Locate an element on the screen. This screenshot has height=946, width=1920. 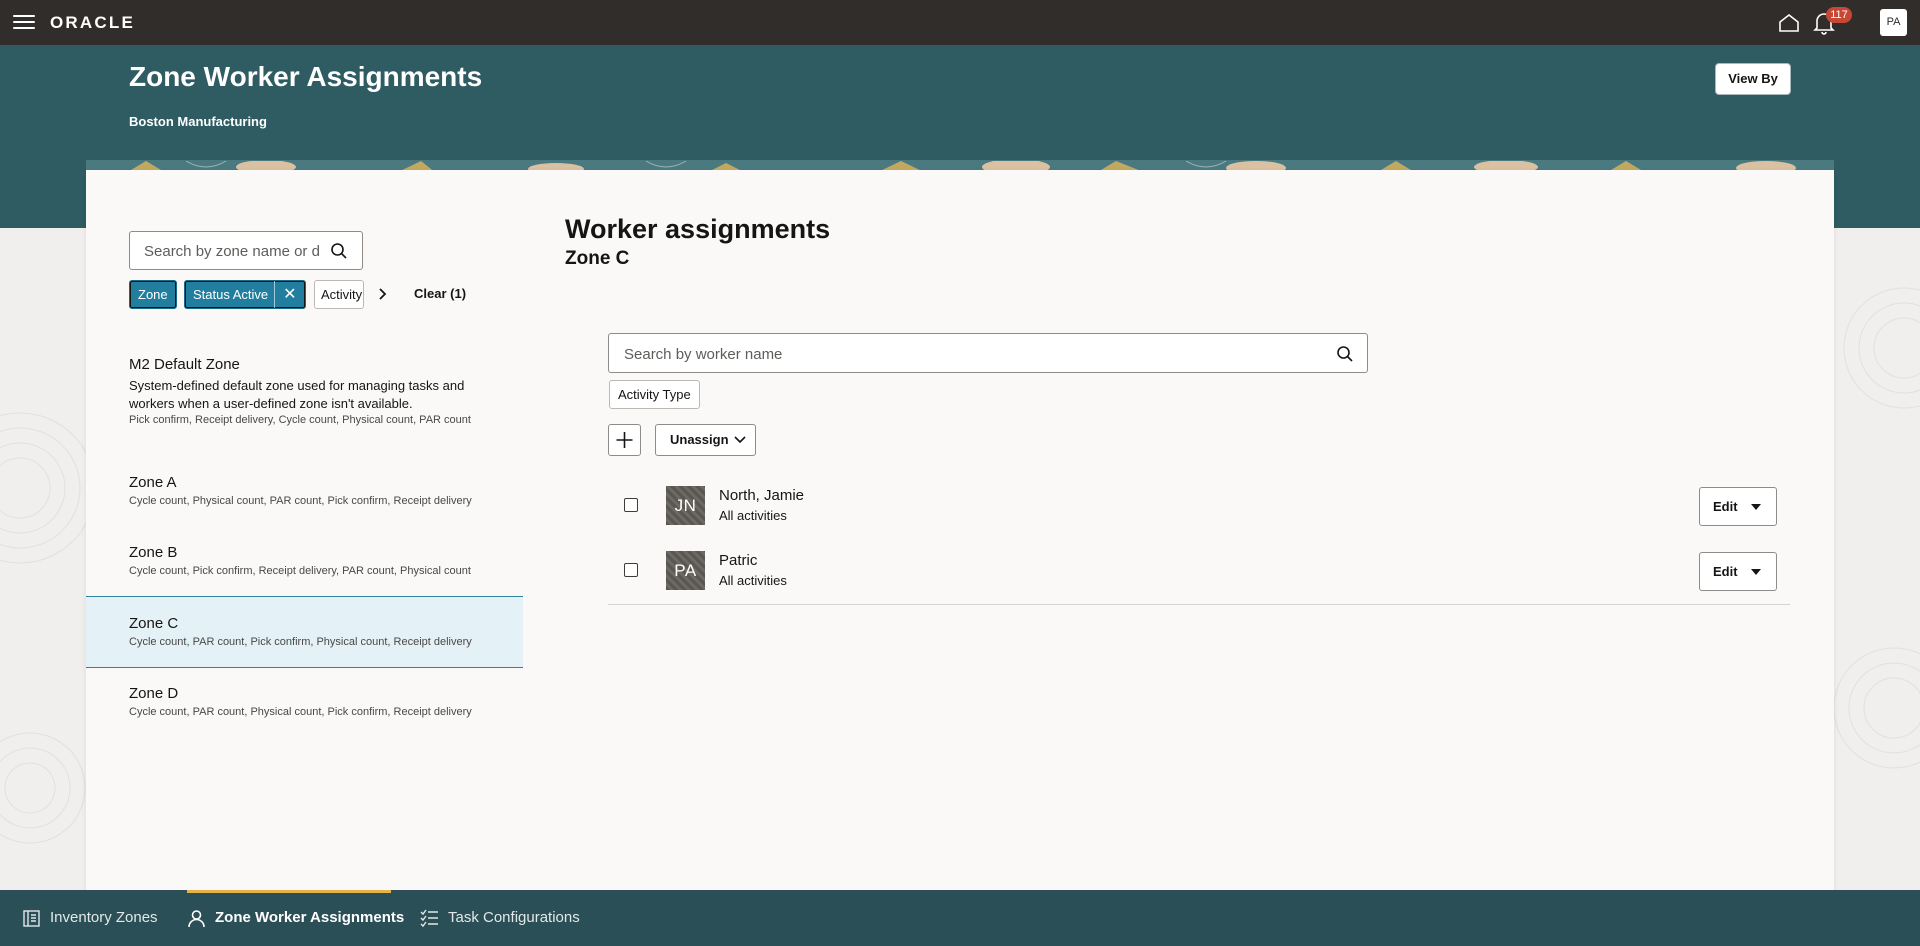
user-avatar: PA is located at coordinates (1893, 22).